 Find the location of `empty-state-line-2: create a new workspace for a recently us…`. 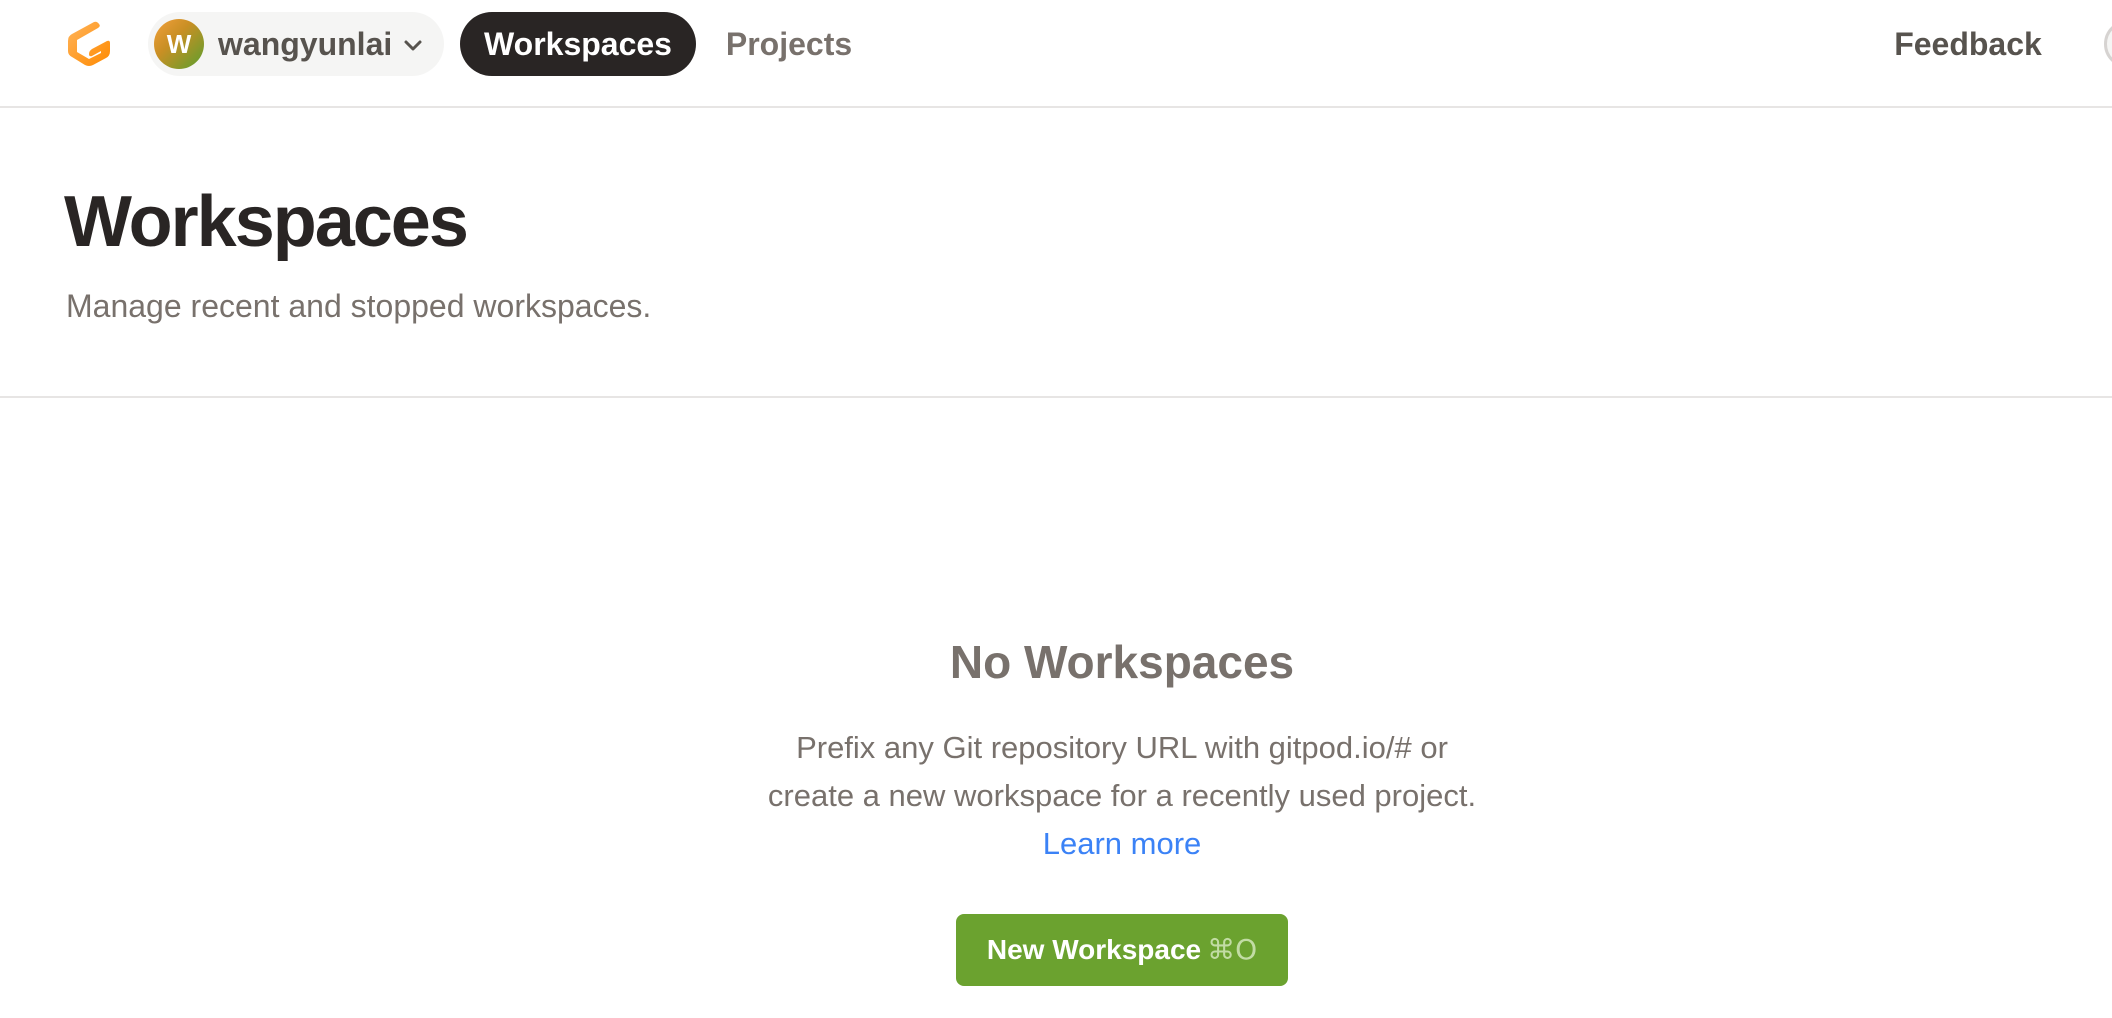

empty-state-line-2: create a new workspace for a recently us… is located at coordinates (1122, 795).